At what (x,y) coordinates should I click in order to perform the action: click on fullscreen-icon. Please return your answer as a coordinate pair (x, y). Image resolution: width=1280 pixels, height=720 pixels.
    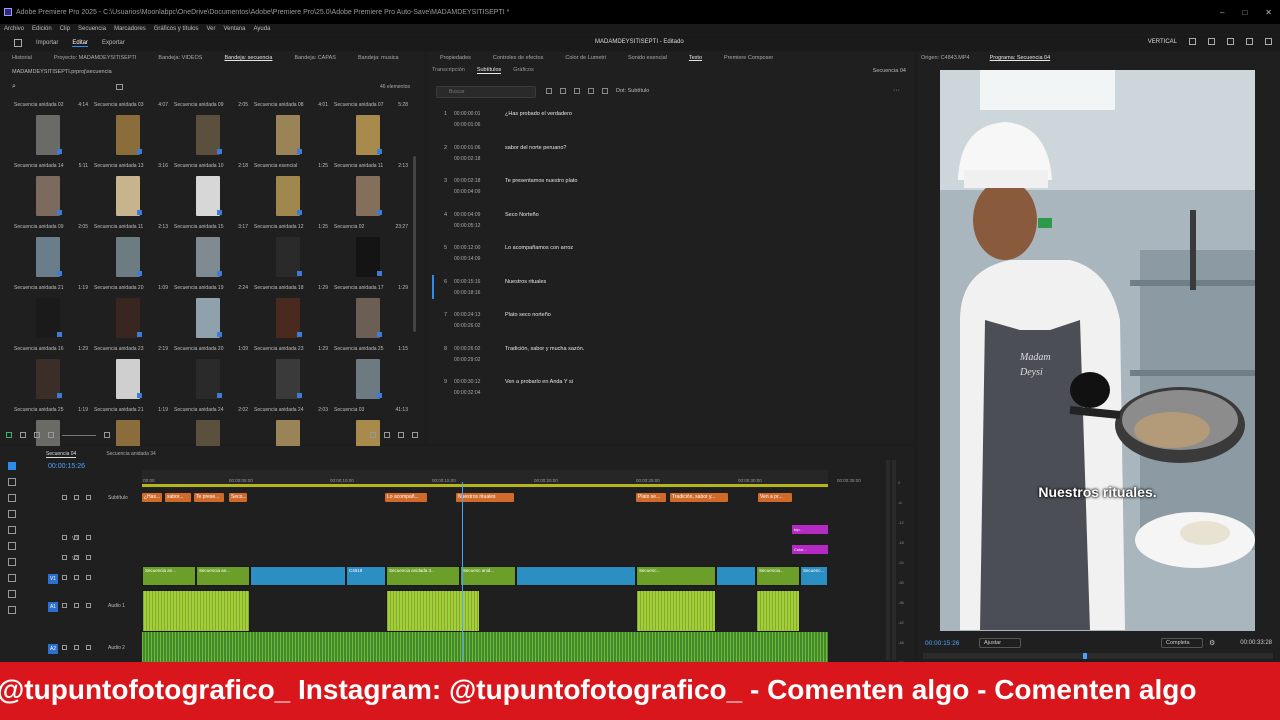
    Looking at the image, I should click on (1268, 41).